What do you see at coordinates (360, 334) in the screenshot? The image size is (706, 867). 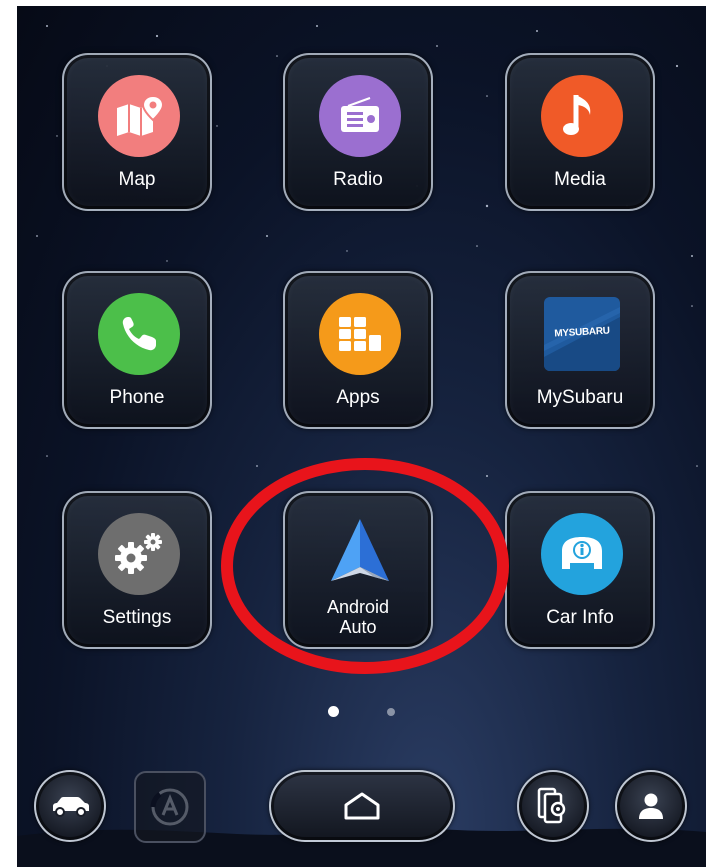 I see `apps-grid-icon` at bounding box center [360, 334].